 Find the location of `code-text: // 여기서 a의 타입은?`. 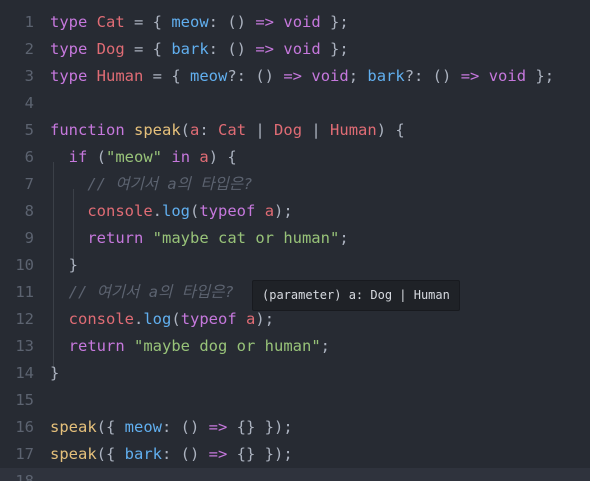

code-text: // 여기서 a의 타입은? is located at coordinates (142, 292).